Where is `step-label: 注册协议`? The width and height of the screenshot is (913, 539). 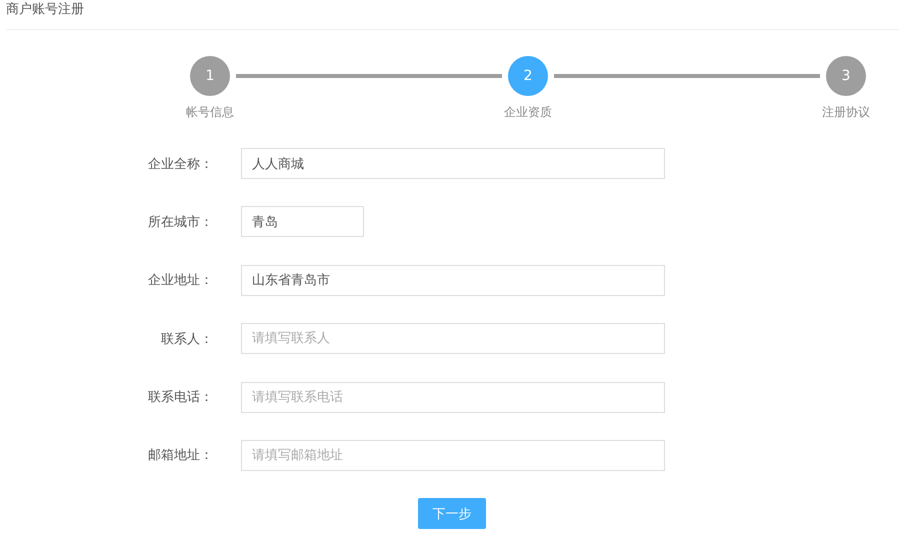
step-label: 注册协议 is located at coordinates (846, 112).